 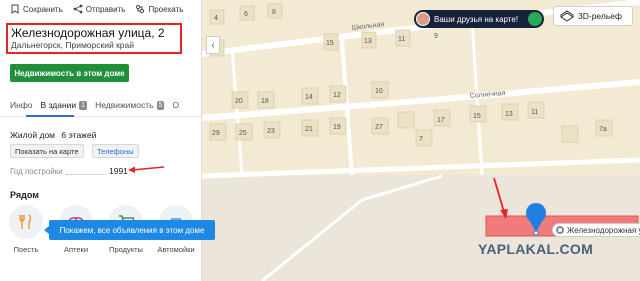 I want to click on watermark: YAPLAKAL.COM, so click(x=536, y=249).